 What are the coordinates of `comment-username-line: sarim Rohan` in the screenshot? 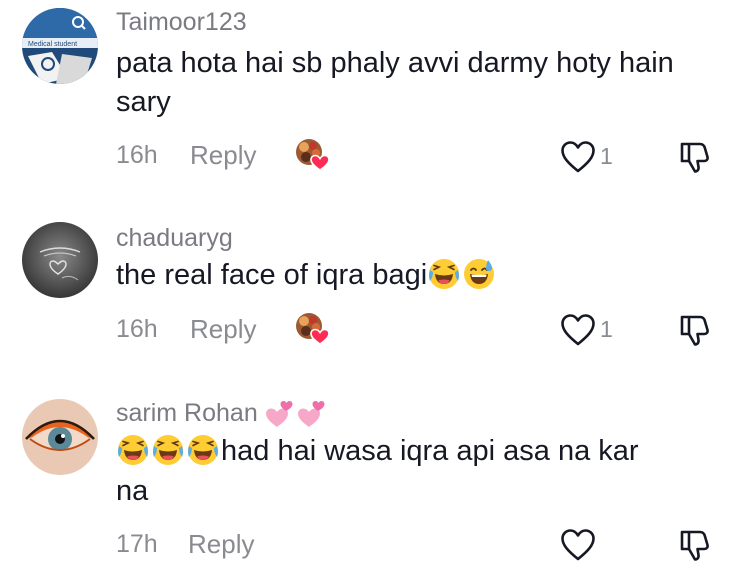 It's located at (221, 414).